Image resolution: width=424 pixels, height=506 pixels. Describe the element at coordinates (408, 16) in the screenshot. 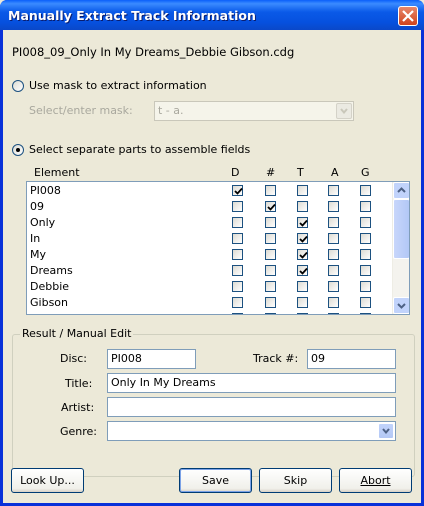

I see `close-button` at that location.